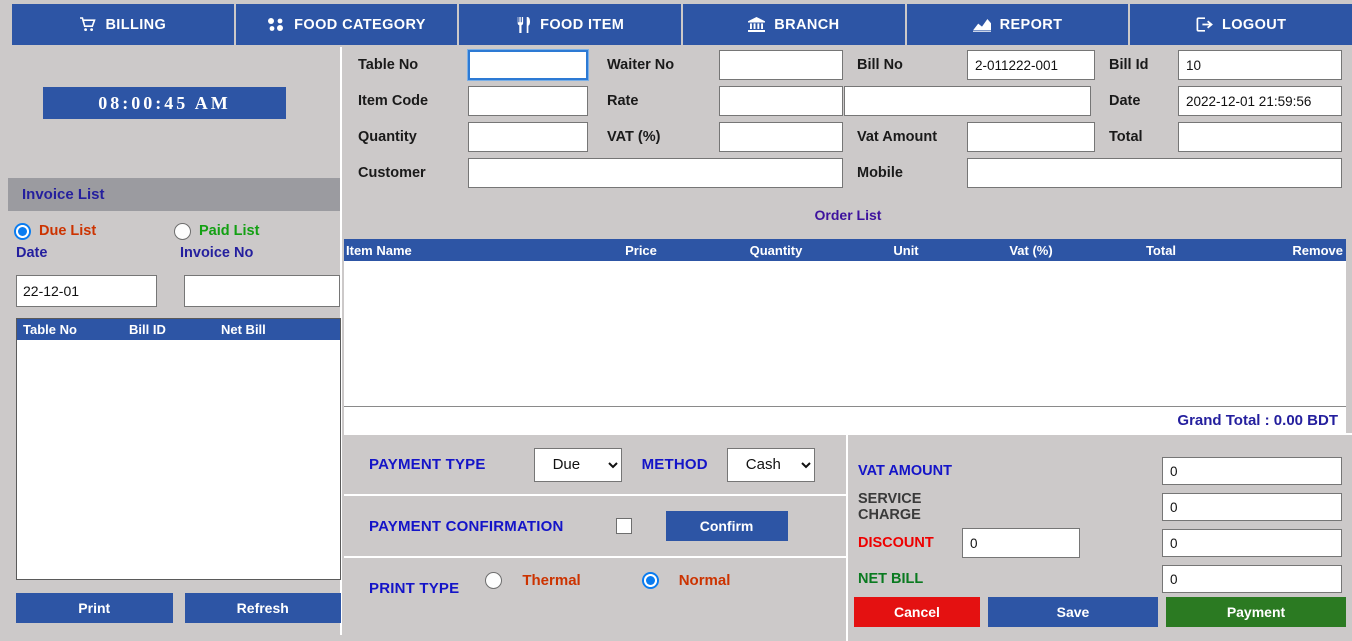  Describe the element at coordinates (1031, 137) in the screenshot. I see `vat-amount-input` at that location.